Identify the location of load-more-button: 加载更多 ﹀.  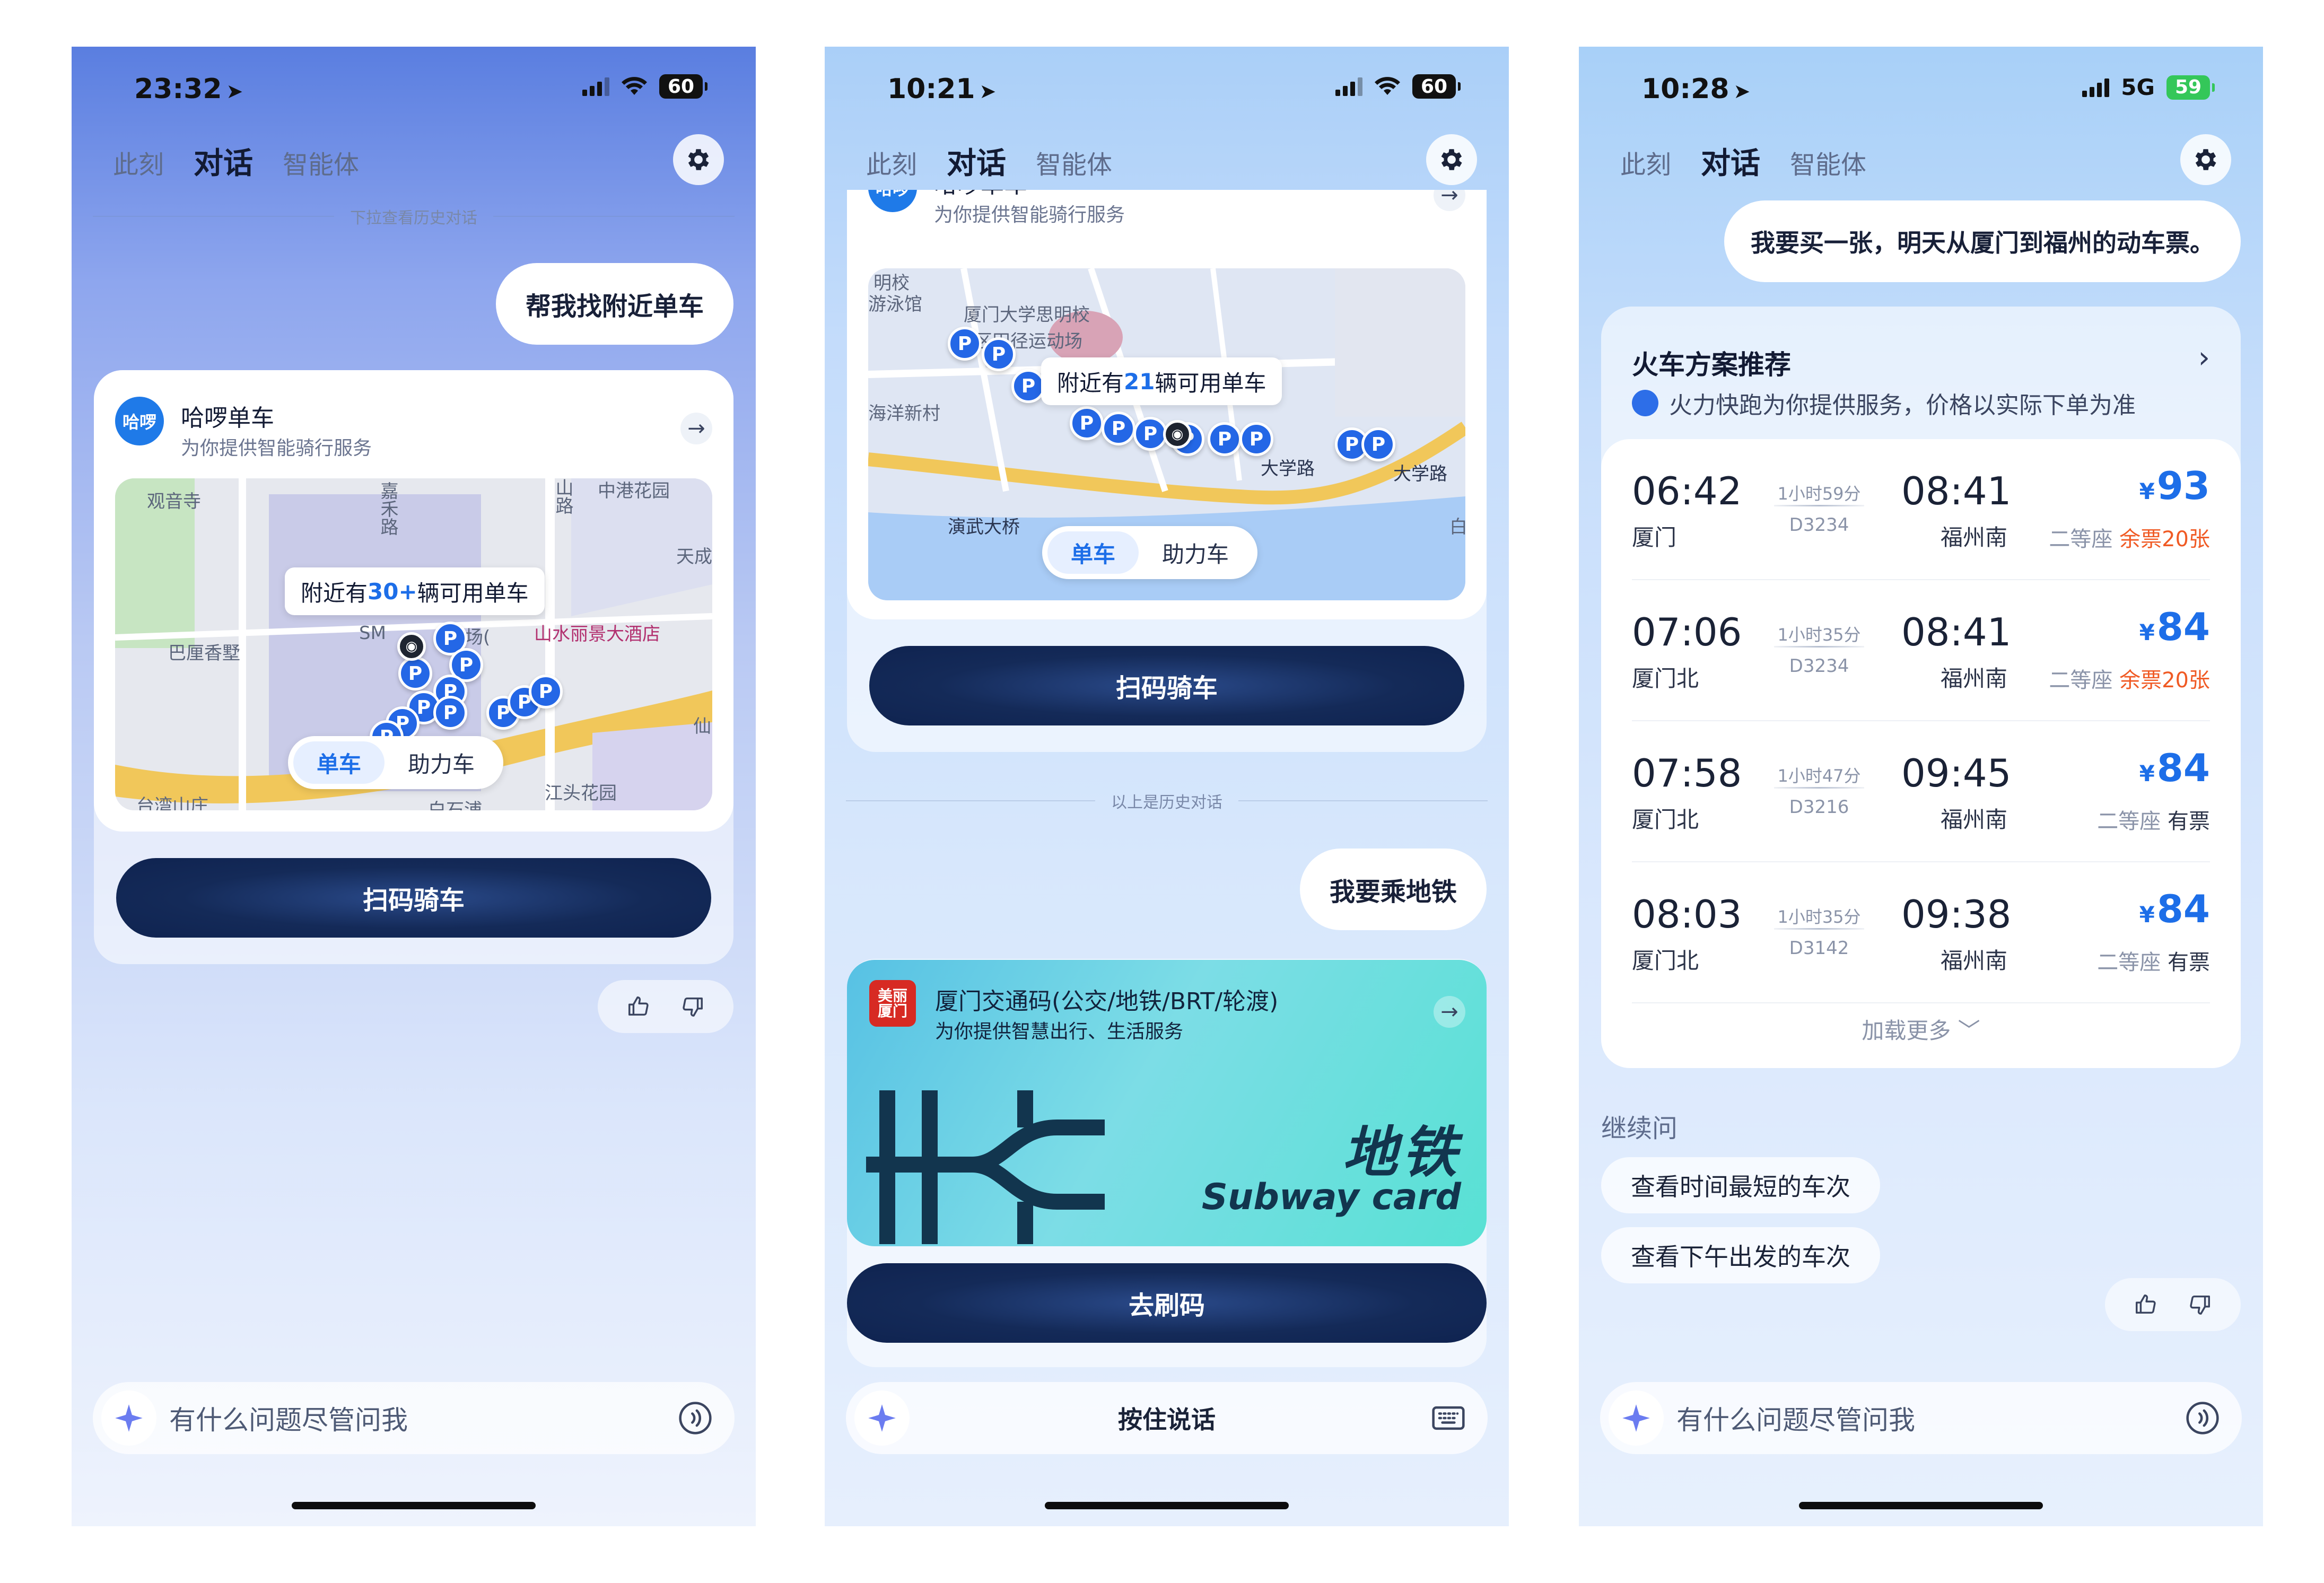
(1921, 1029).